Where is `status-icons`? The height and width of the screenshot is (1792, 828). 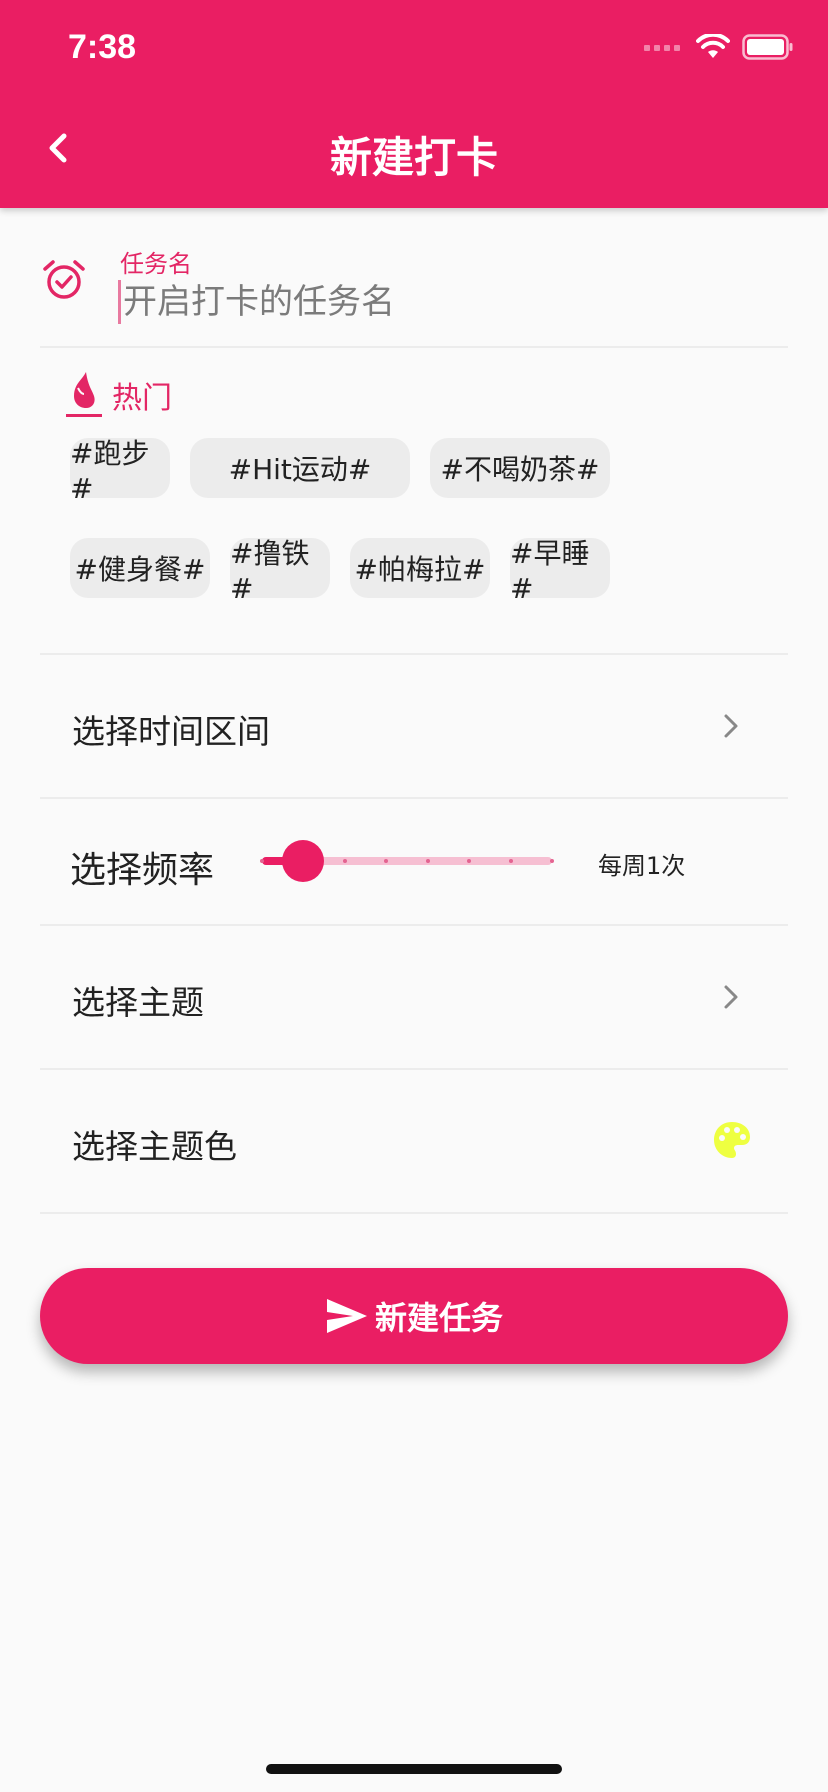
status-icons is located at coordinates (719, 47).